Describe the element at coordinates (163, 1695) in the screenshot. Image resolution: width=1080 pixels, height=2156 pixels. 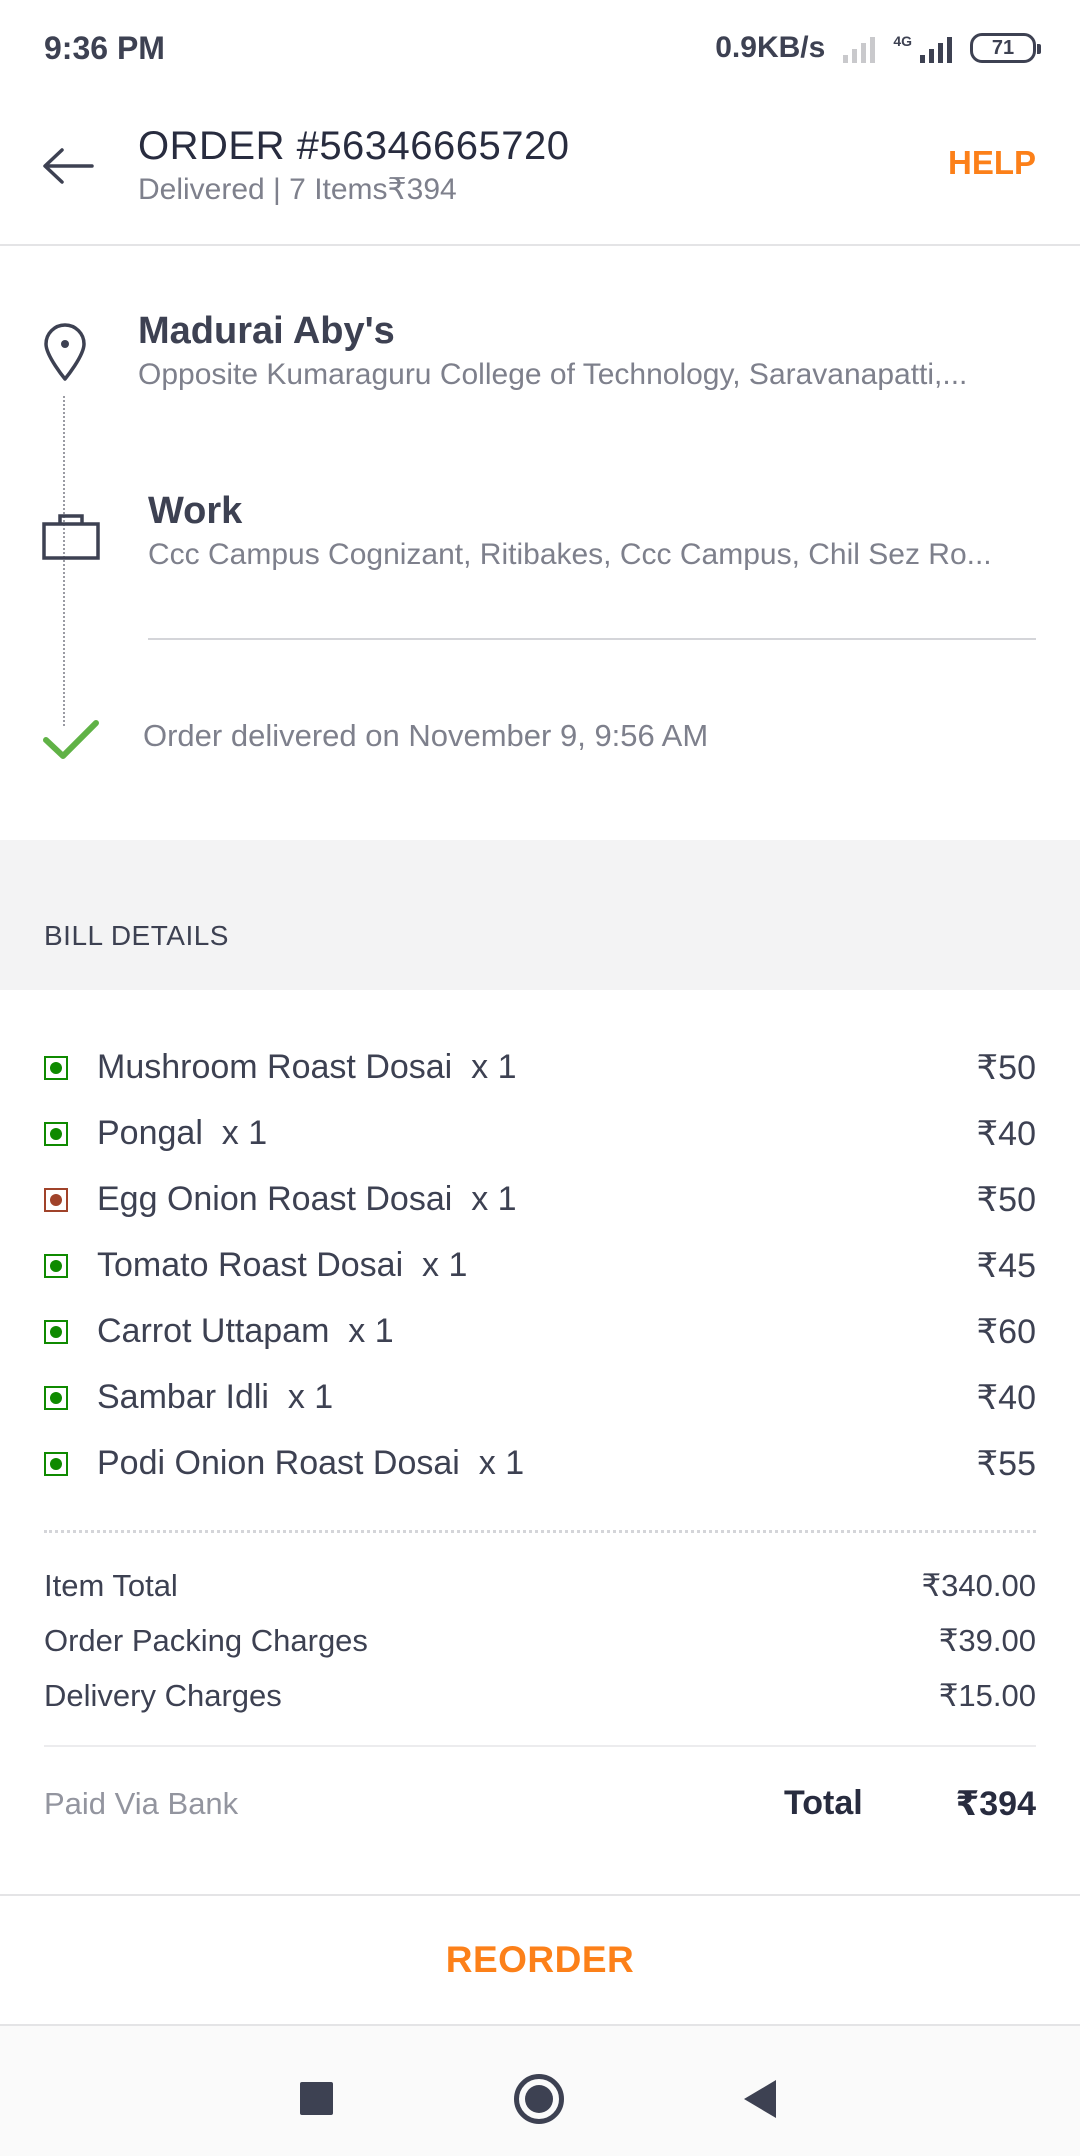
I see `charge-label: Delivery Charges` at that location.